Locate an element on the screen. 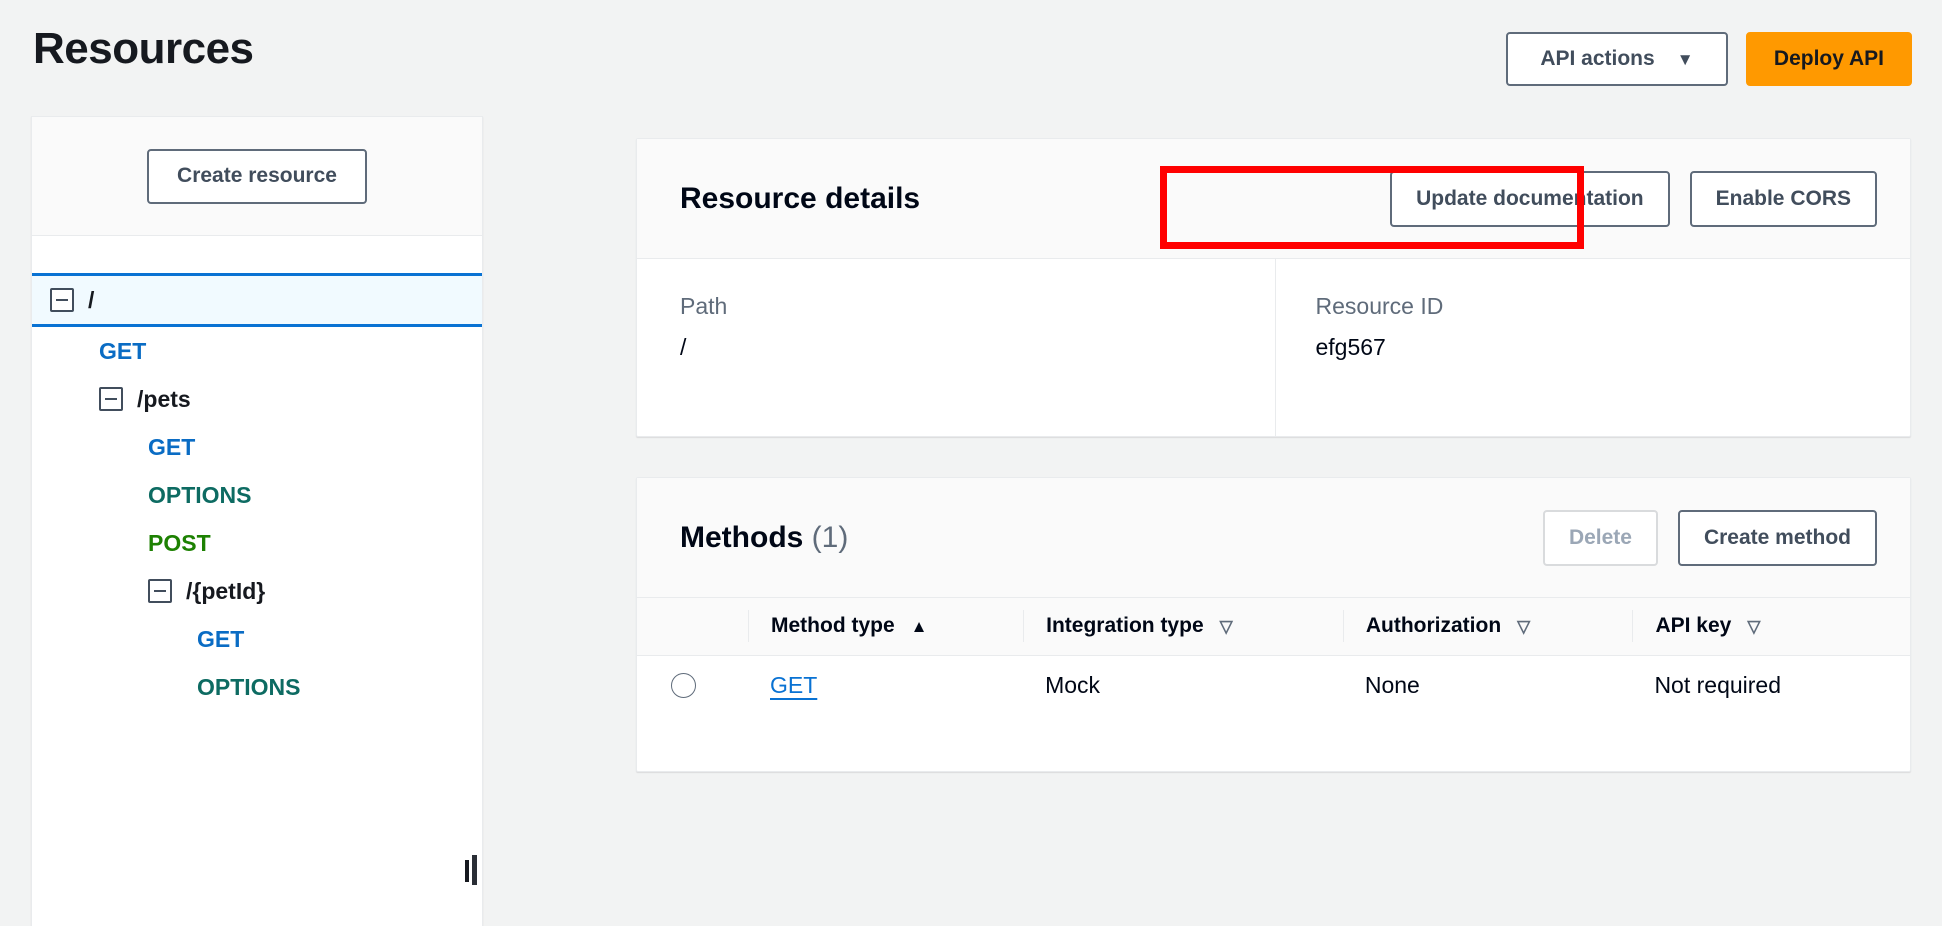  tree-resource-petId: /{petId} is located at coordinates (257, 591).